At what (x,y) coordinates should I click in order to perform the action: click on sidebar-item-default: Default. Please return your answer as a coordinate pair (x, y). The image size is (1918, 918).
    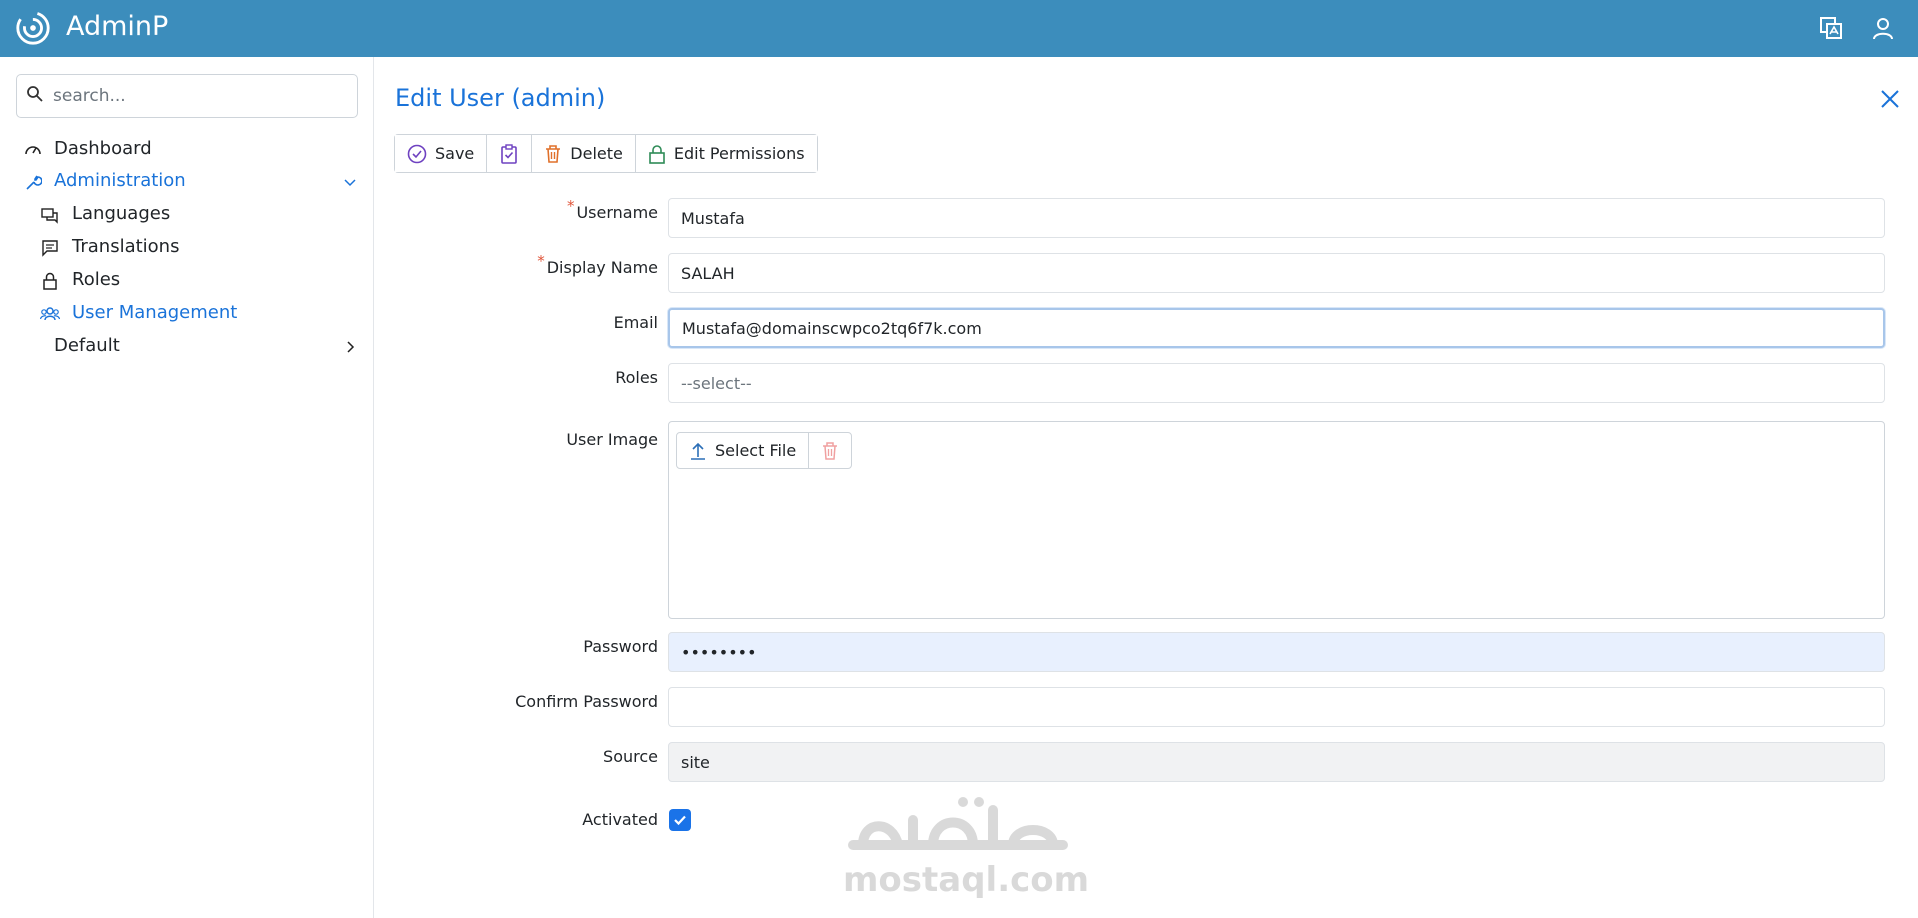
    Looking at the image, I should click on (187, 347).